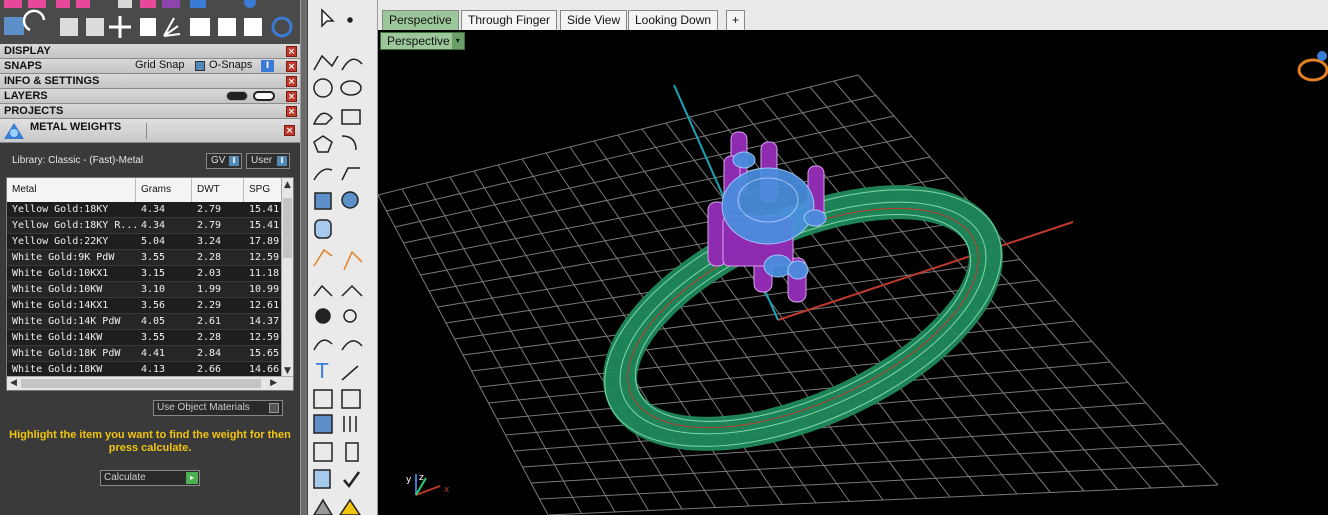  What do you see at coordinates (150, 131) in the screenshot?
I see `metal-weights-header: METAL WEIGHTS ×` at bounding box center [150, 131].